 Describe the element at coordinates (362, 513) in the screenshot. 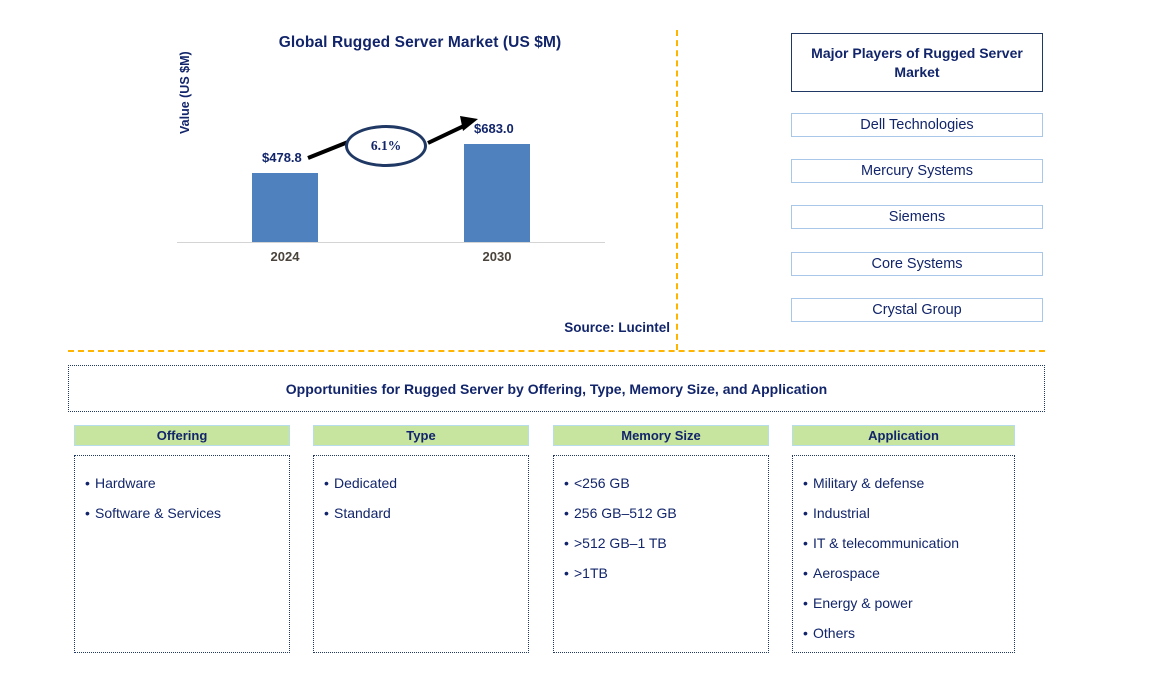

I see `list-item-label: Standard` at that location.